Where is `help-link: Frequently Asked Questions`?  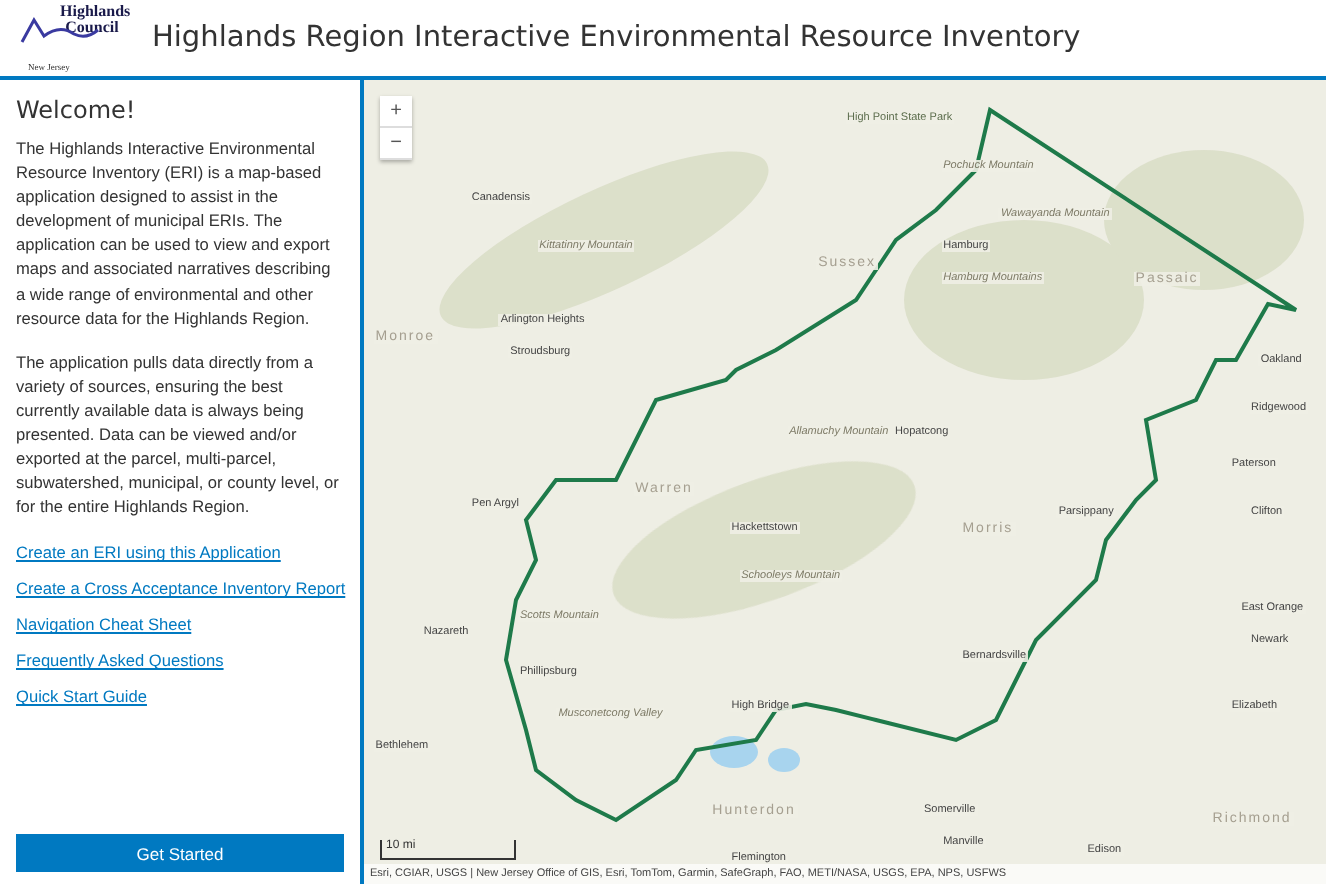
help-link: Frequently Asked Questions is located at coordinates (180, 660).